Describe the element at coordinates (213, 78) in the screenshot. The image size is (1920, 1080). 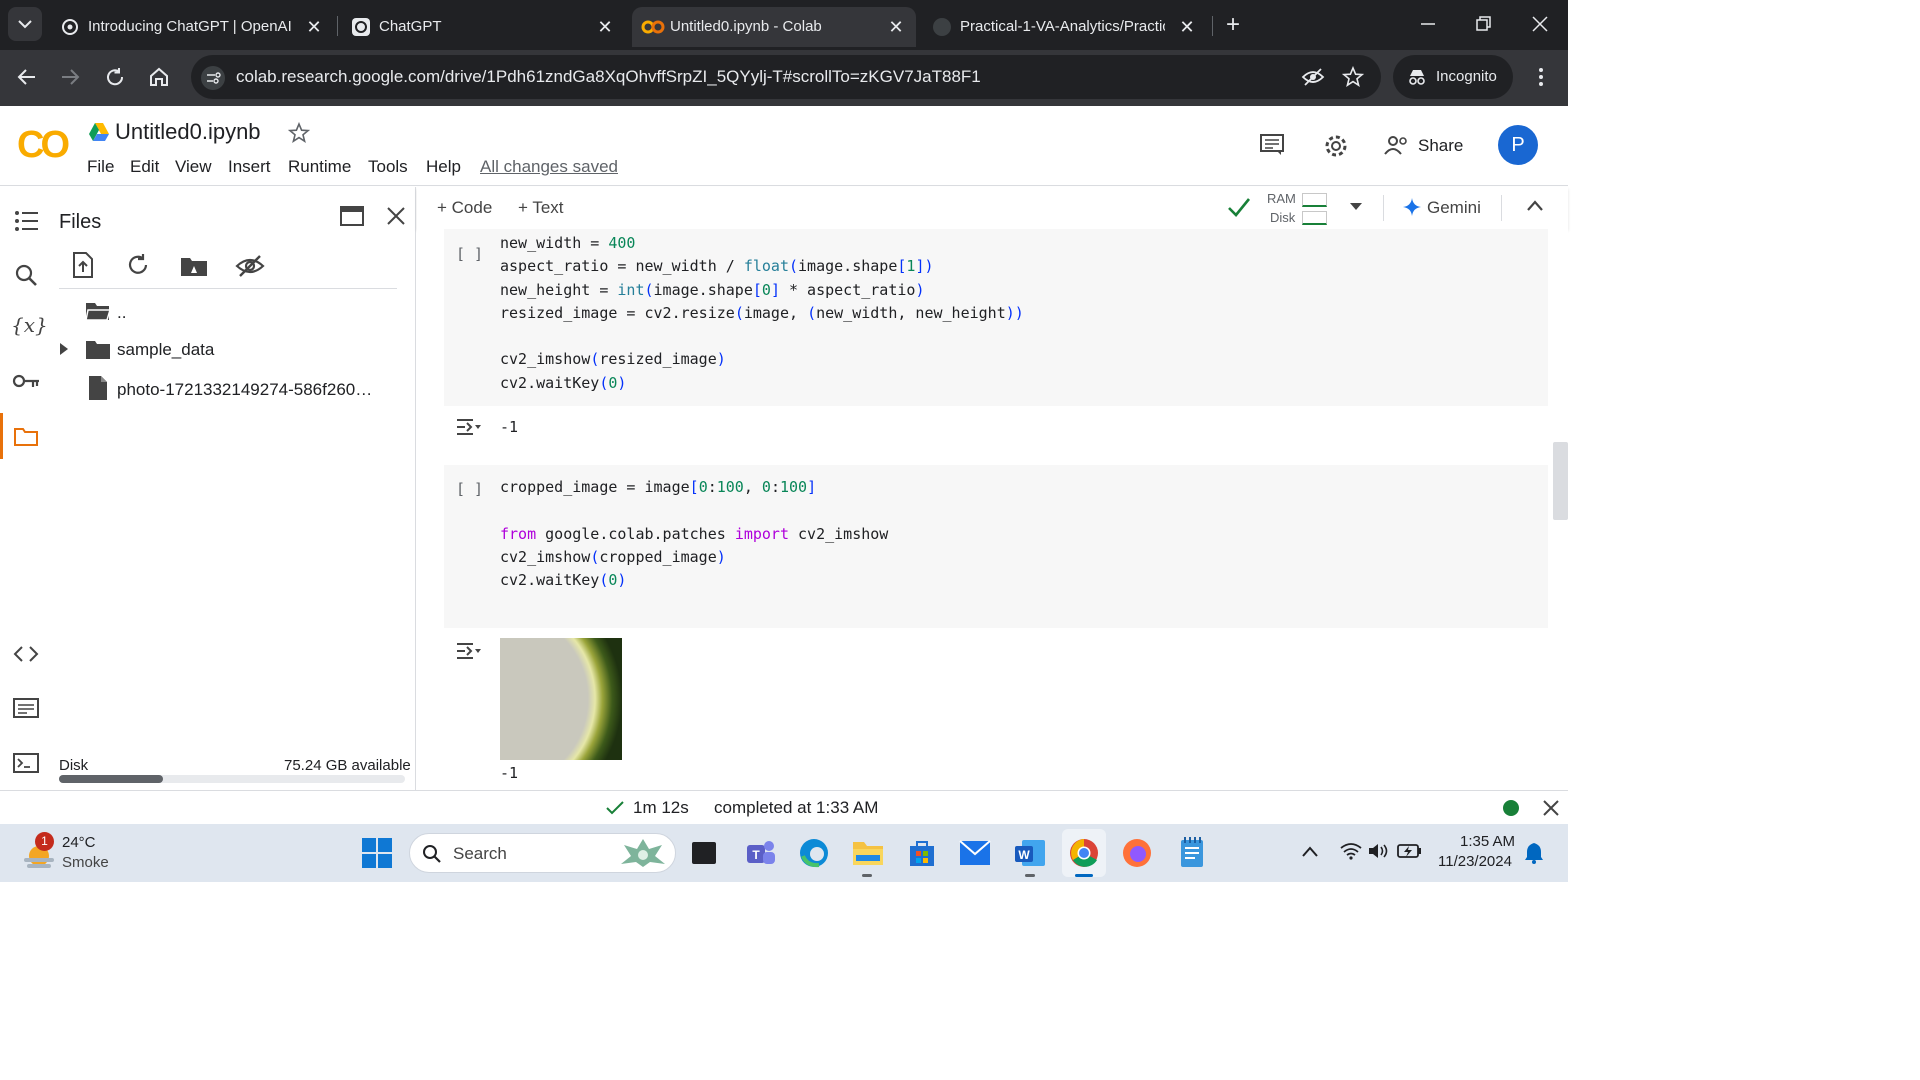
I see `site-info-icon` at that location.